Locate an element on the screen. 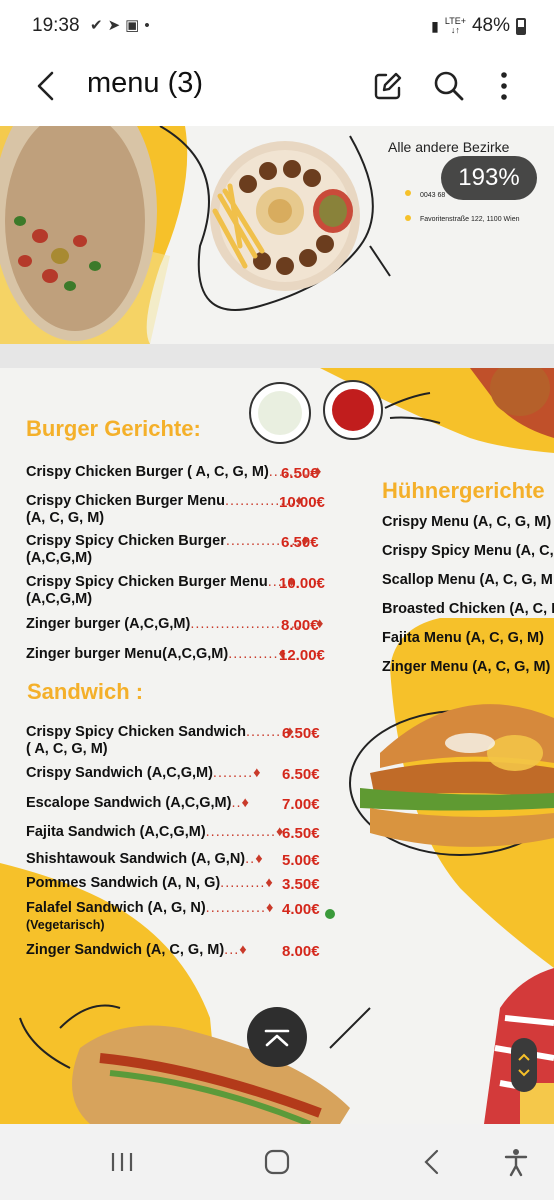 This screenshot has height=1200, width=554. sandwich-price: 4.00€ is located at coordinates (301, 909).